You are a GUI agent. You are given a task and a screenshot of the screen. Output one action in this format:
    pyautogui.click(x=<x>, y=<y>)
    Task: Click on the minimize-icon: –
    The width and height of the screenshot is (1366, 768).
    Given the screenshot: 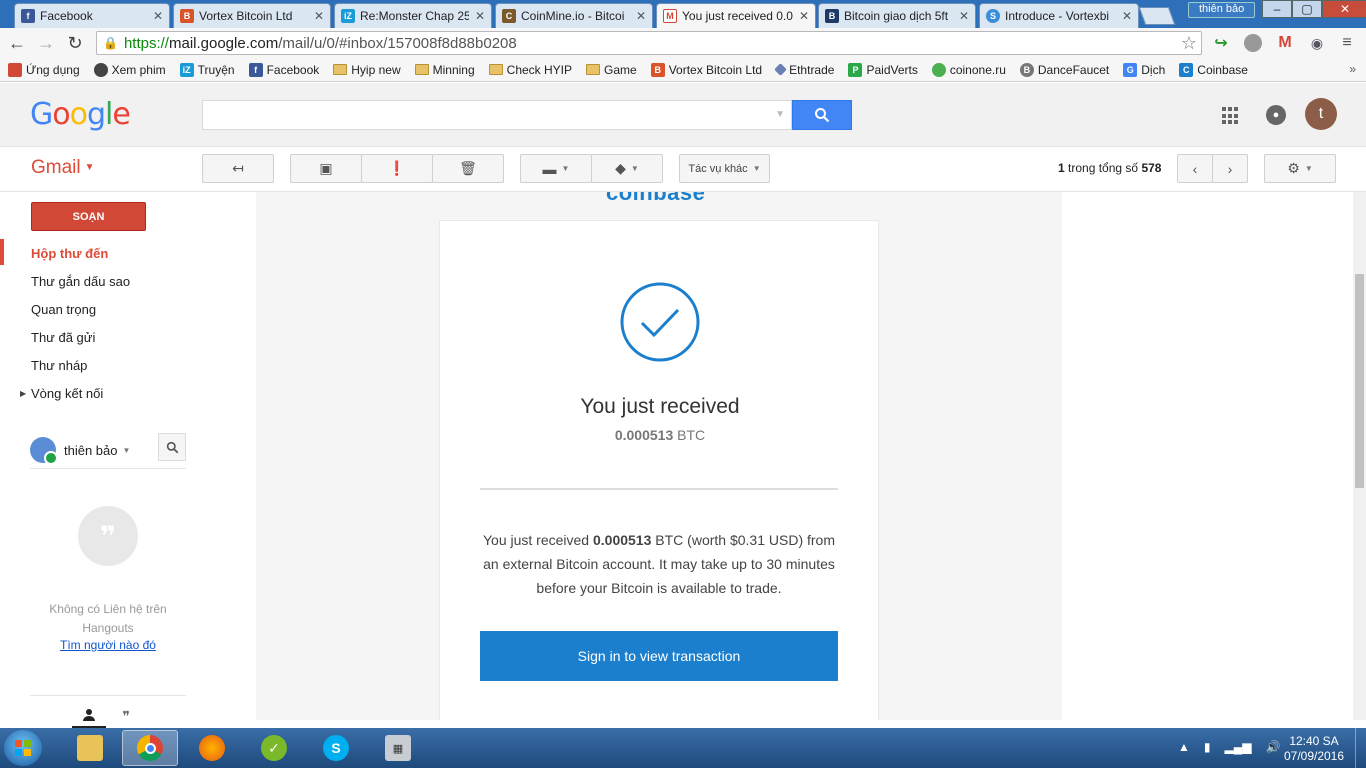 What is the action you would take?
    pyautogui.click(x=1277, y=9)
    